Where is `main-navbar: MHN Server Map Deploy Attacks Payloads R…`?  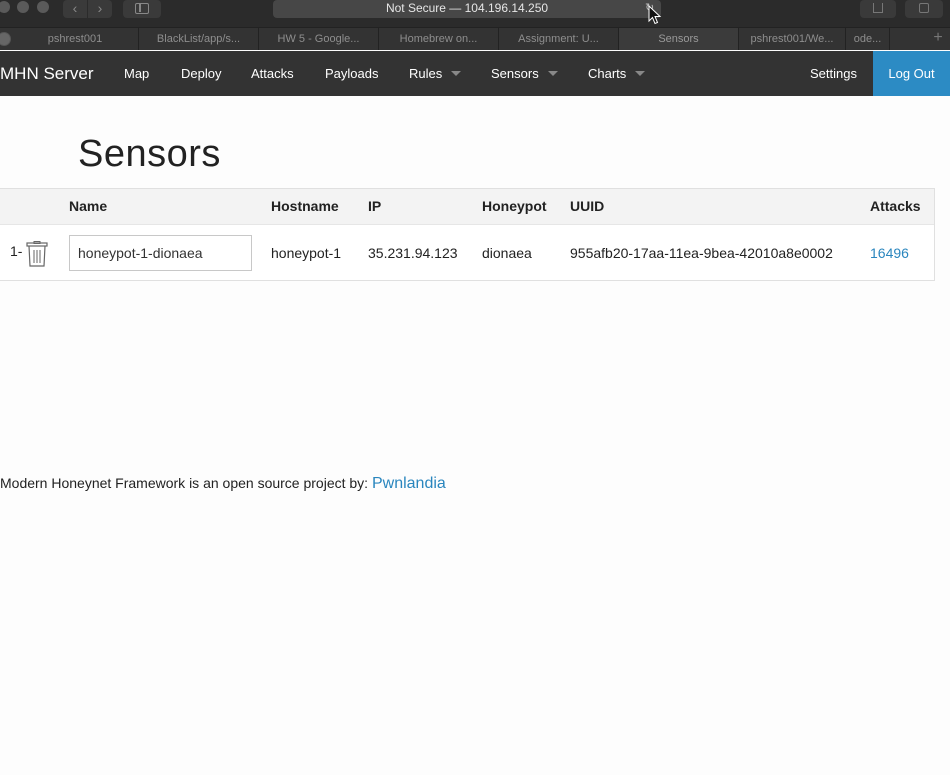
main-navbar: MHN Server Map Deploy Attacks Payloads R… is located at coordinates (475, 73).